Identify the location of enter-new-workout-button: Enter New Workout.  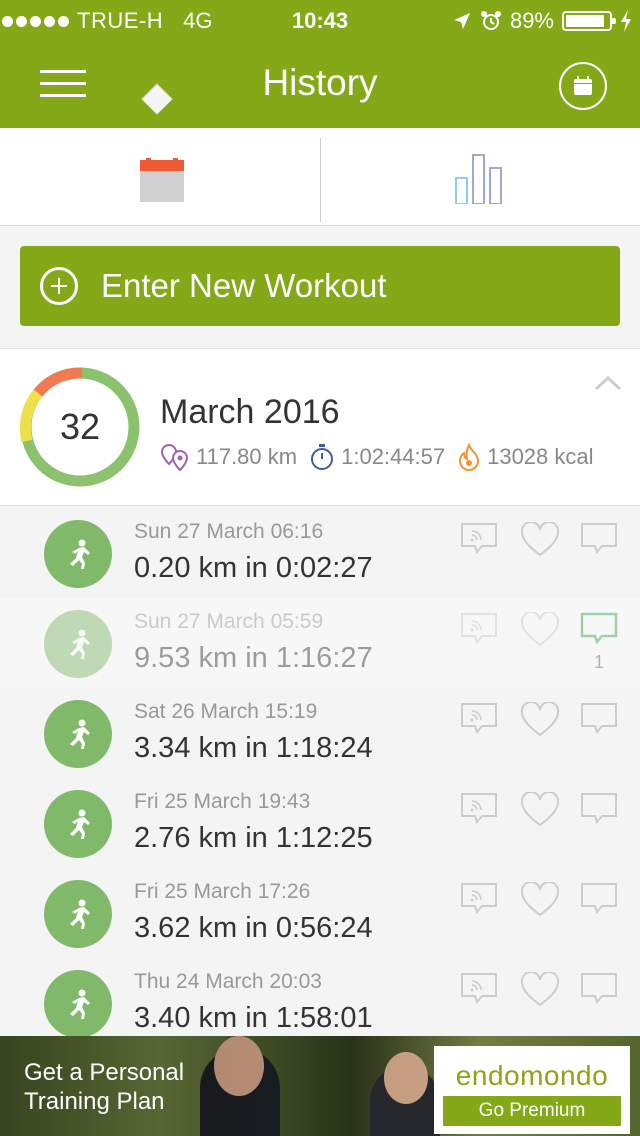
(320, 286).